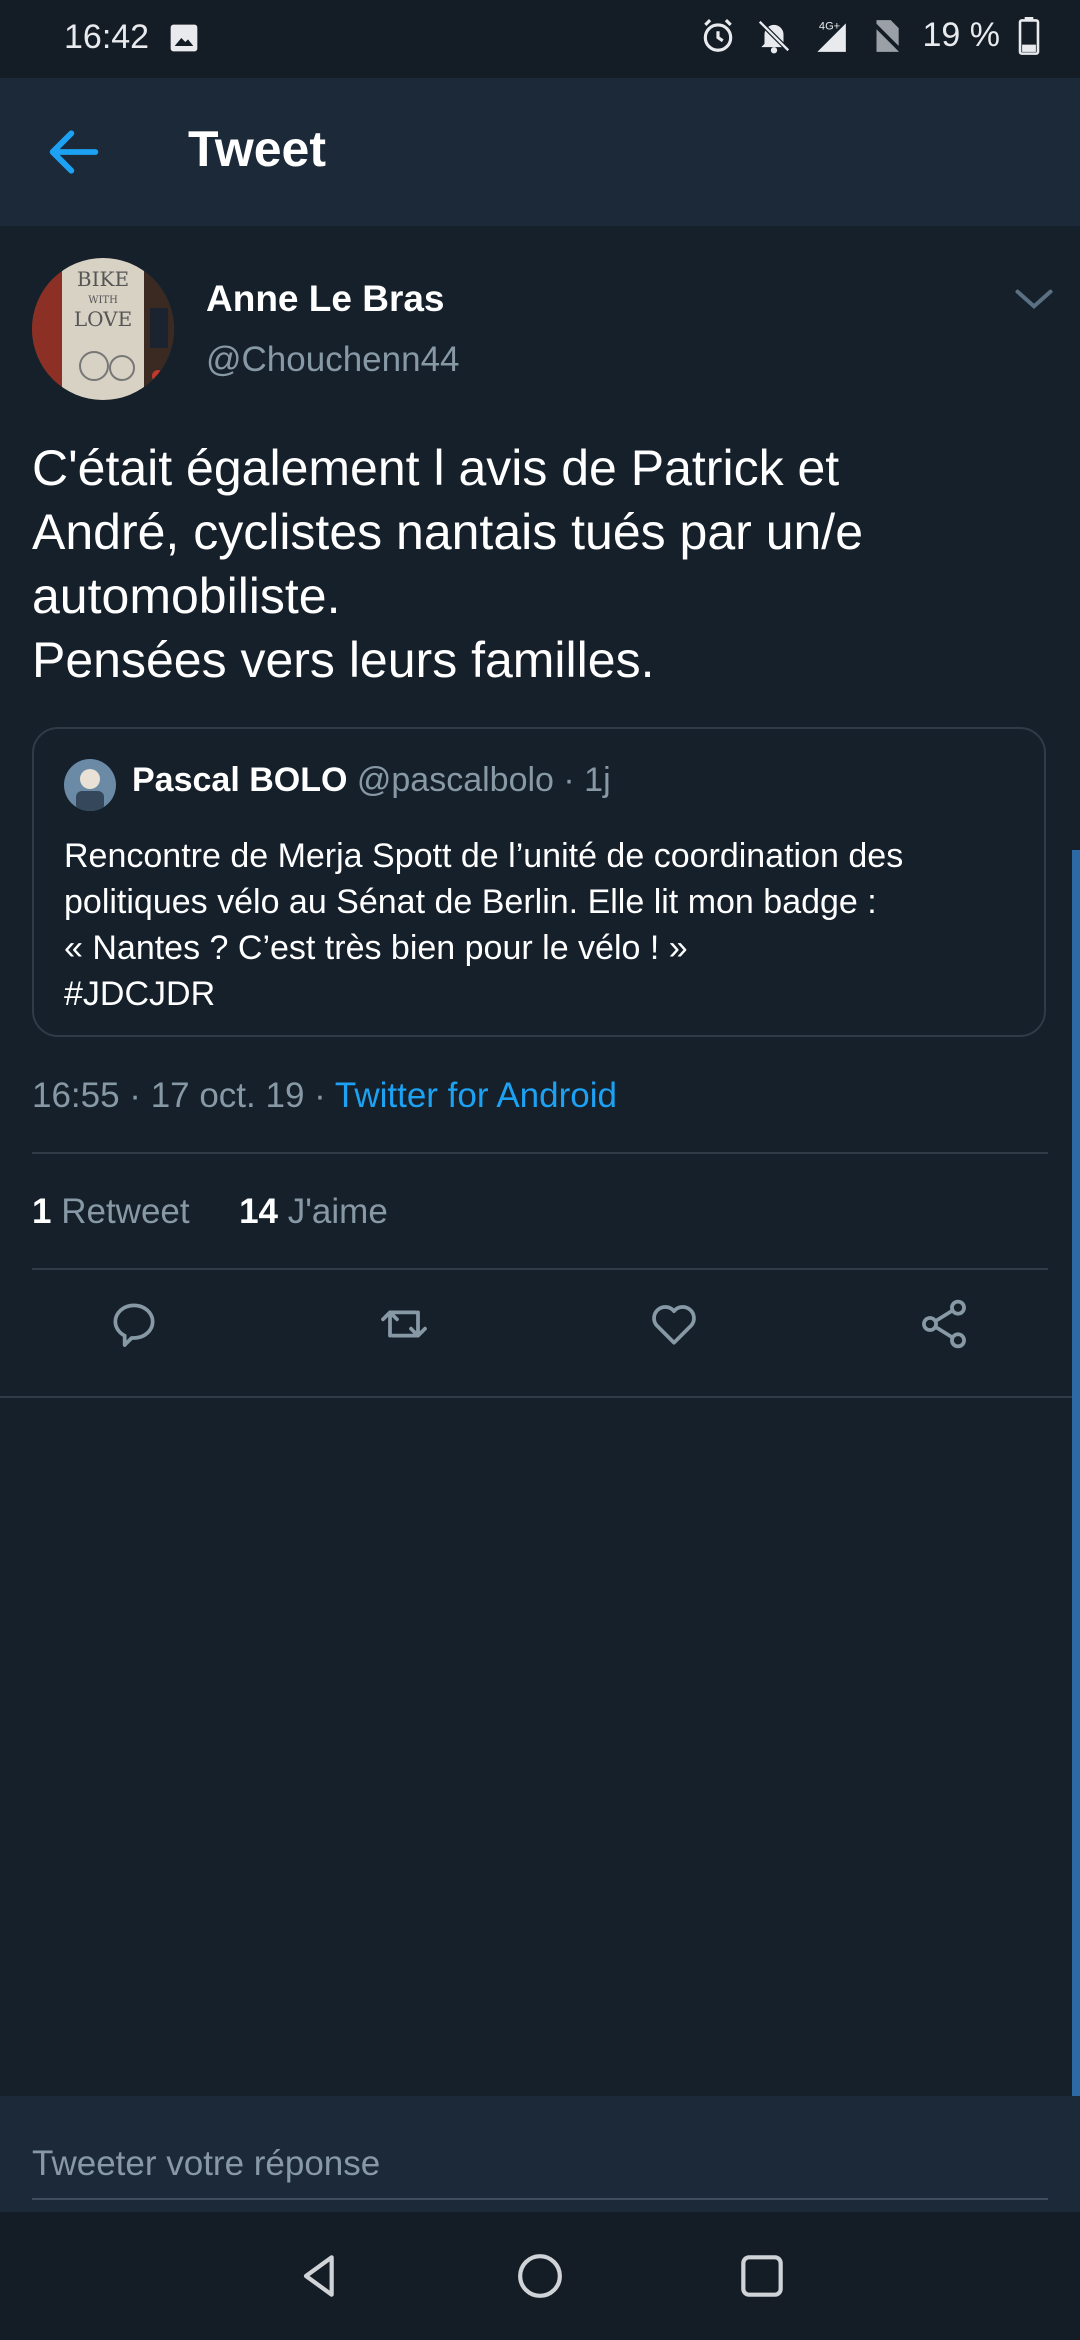  Describe the element at coordinates (125, 1211) in the screenshot. I see `retweet-label: Retweet` at that location.